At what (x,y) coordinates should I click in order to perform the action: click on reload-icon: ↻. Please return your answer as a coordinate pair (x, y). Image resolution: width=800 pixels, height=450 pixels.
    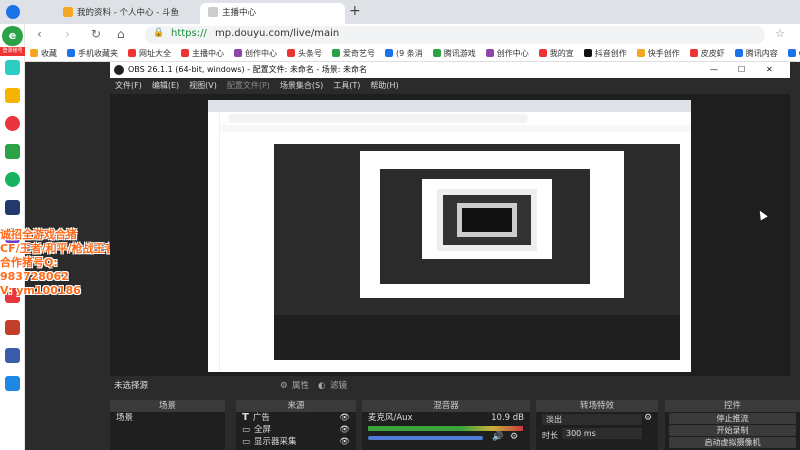
    Looking at the image, I should click on (96, 34).